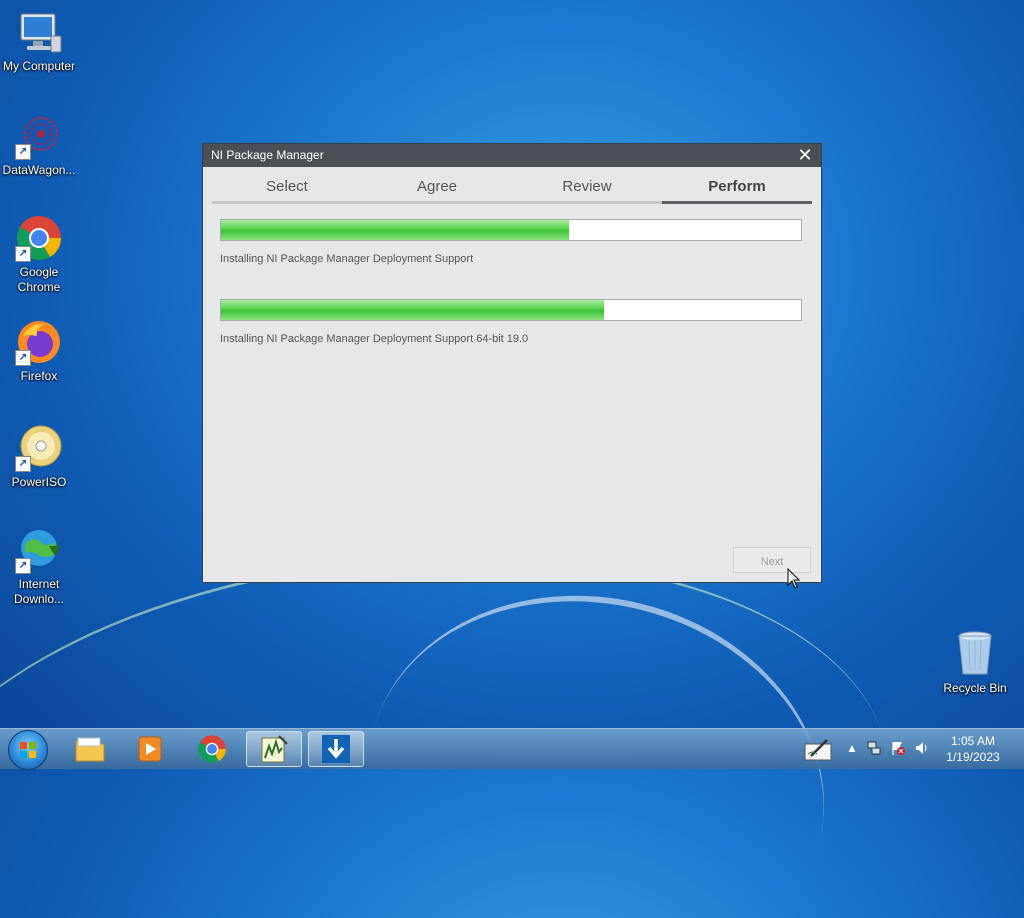 Image resolution: width=1024 pixels, height=918 pixels. Describe the element at coordinates (922, 748) in the screenshot. I see `volume-icon` at that location.